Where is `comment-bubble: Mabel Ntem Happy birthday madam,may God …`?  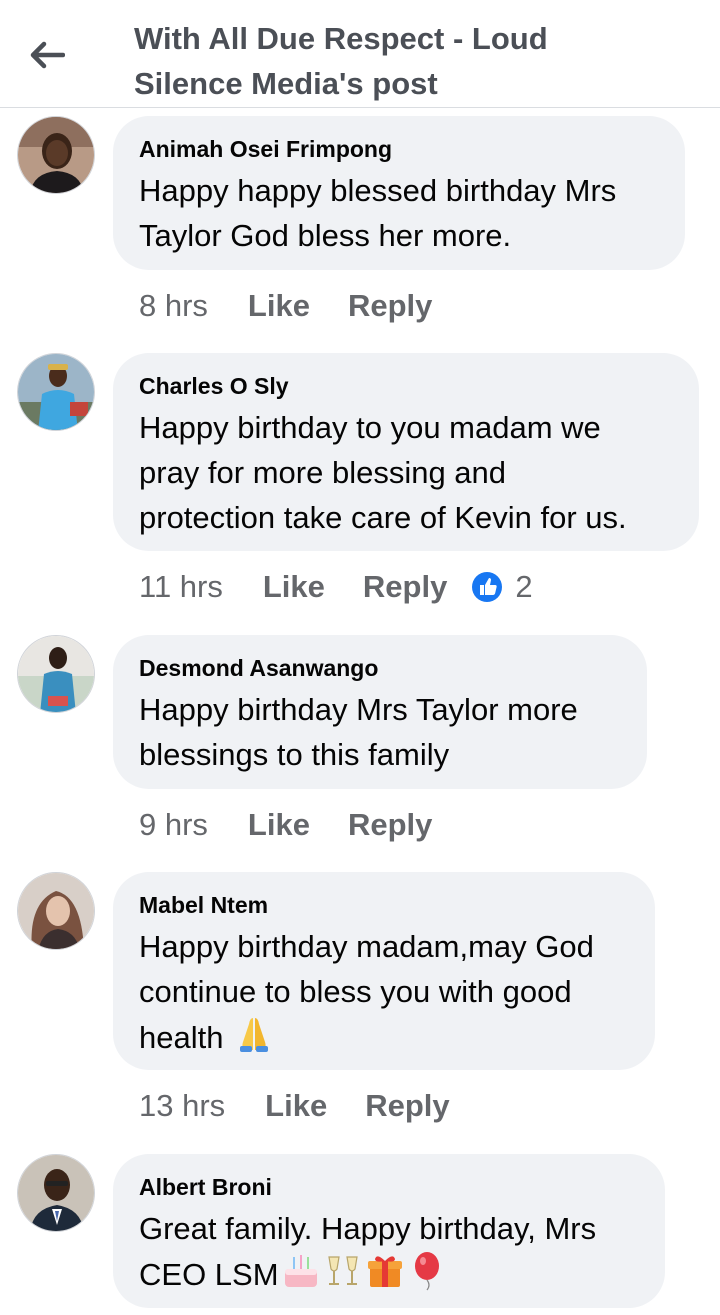
comment-bubble: Mabel Ntem Happy birthday madam,may God … is located at coordinates (384, 971).